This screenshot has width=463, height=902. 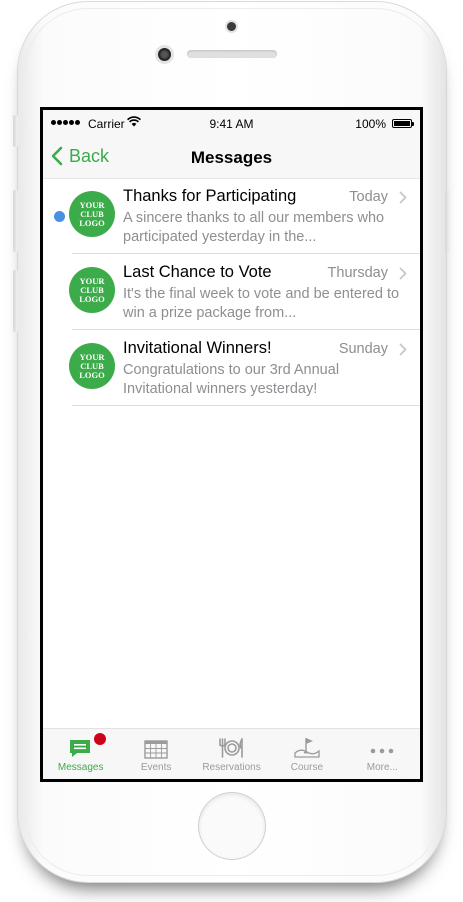 What do you see at coordinates (231, 767) in the screenshot?
I see `tab-label: Reservations` at bounding box center [231, 767].